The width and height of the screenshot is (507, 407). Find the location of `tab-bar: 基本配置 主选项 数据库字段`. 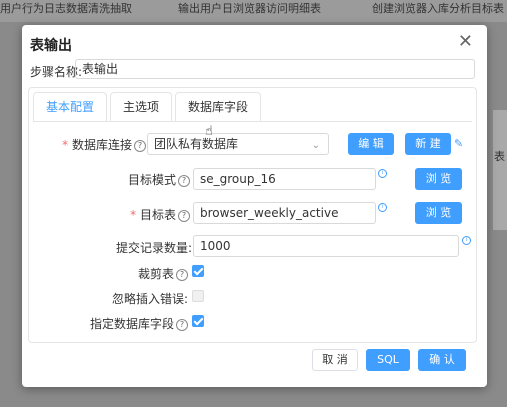

tab-bar: 基本配置 主选项 数据库字段 is located at coordinates (148, 107).